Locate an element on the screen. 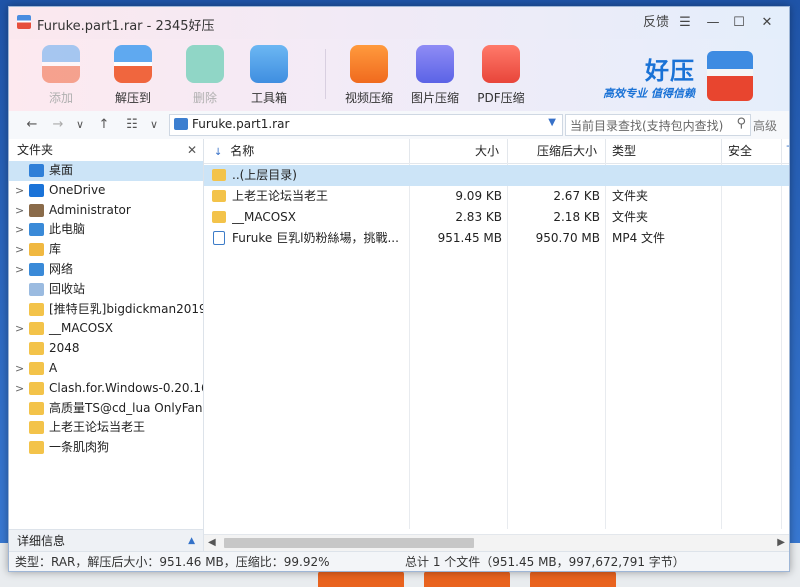 This screenshot has width=800, height=587. sidebar-item: 上老王论坛当老王 is located at coordinates (106, 428).